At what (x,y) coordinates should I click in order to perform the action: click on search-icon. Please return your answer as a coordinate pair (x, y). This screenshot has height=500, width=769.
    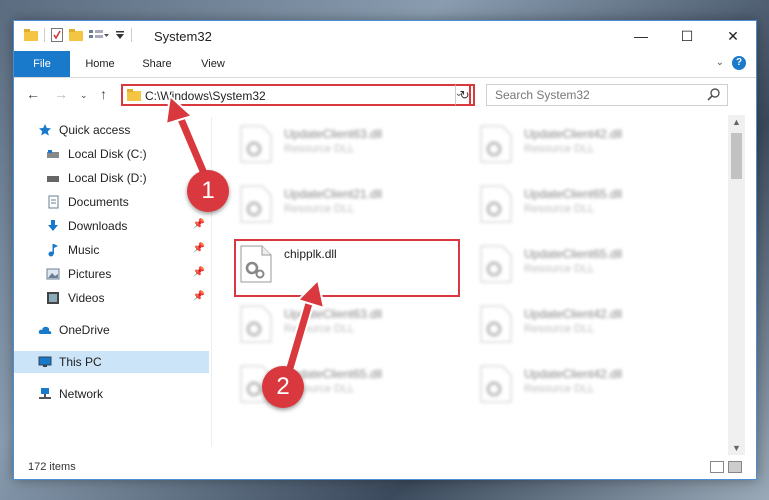
    Looking at the image, I should click on (713, 94).